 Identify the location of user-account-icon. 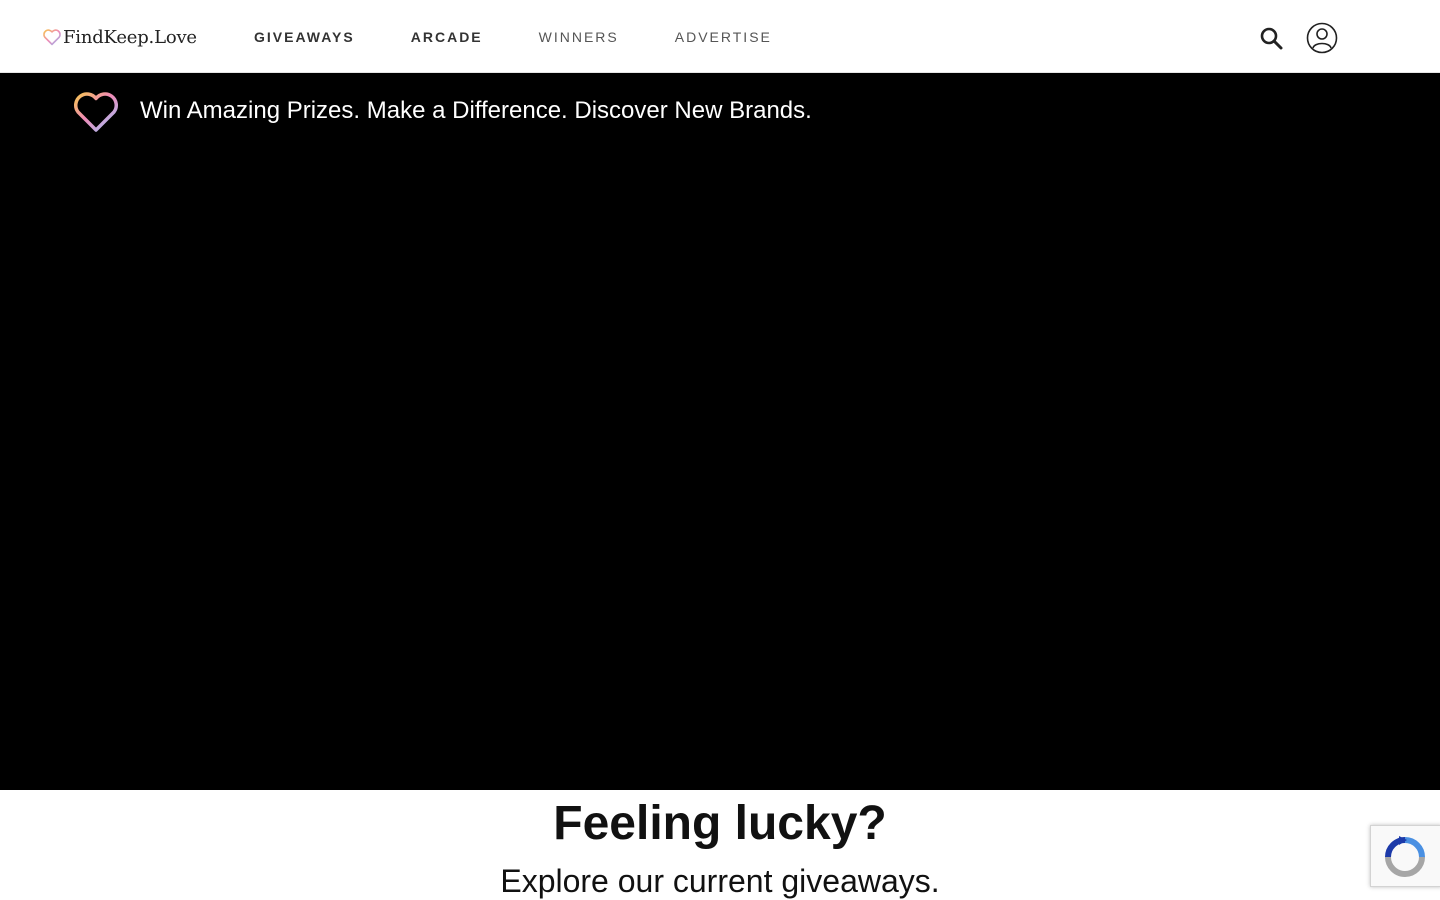
(1322, 38).